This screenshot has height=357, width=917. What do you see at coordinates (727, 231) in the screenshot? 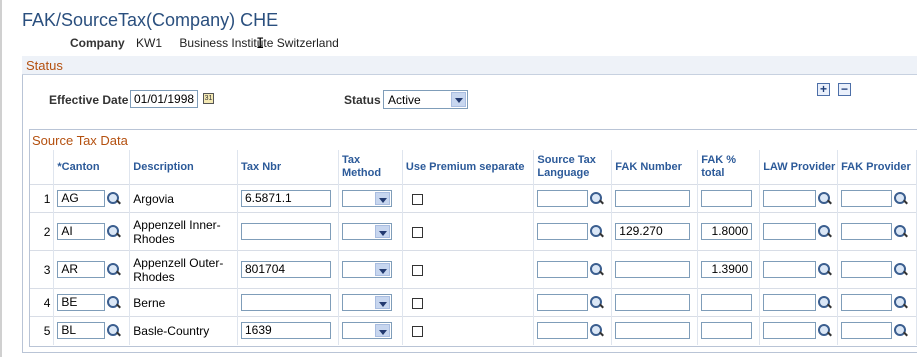
I see `fak-pct-input: 1.8000` at bounding box center [727, 231].